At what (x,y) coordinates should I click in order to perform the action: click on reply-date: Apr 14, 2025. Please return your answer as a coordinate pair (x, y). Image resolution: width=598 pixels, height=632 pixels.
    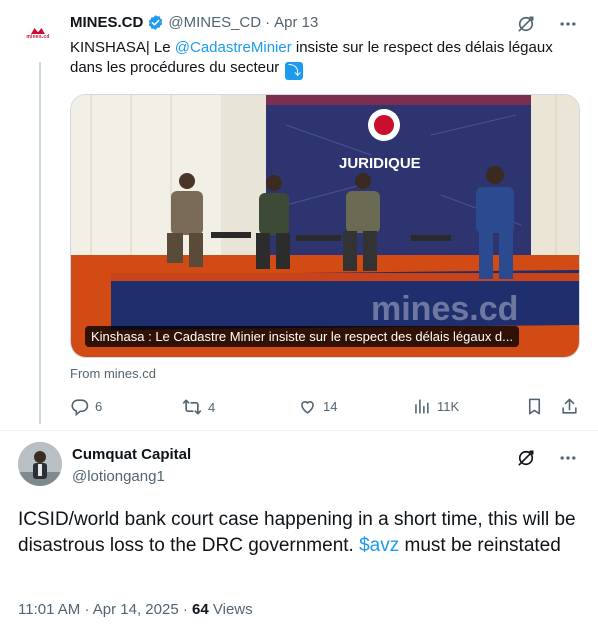
    Looking at the image, I should click on (136, 609).